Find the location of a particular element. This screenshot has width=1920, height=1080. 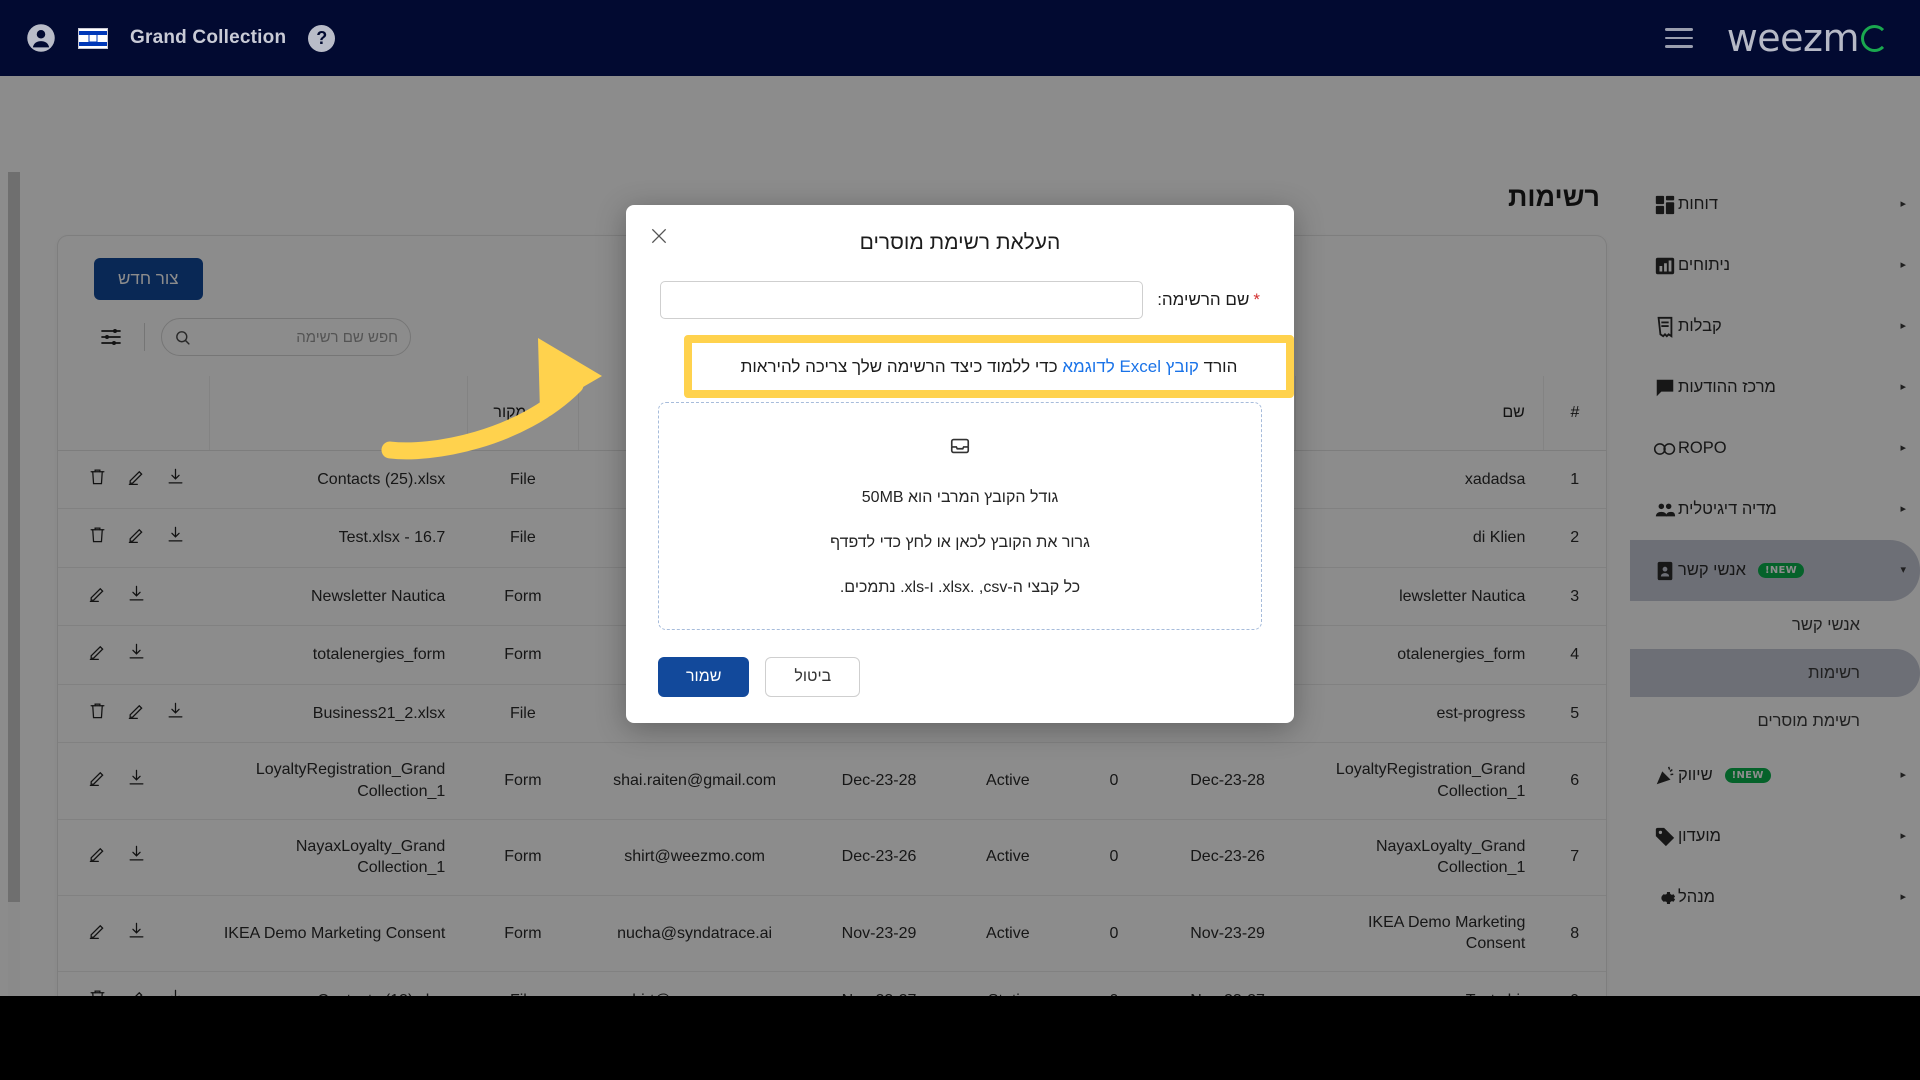

scrollbar-track is located at coordinates (14, 949).